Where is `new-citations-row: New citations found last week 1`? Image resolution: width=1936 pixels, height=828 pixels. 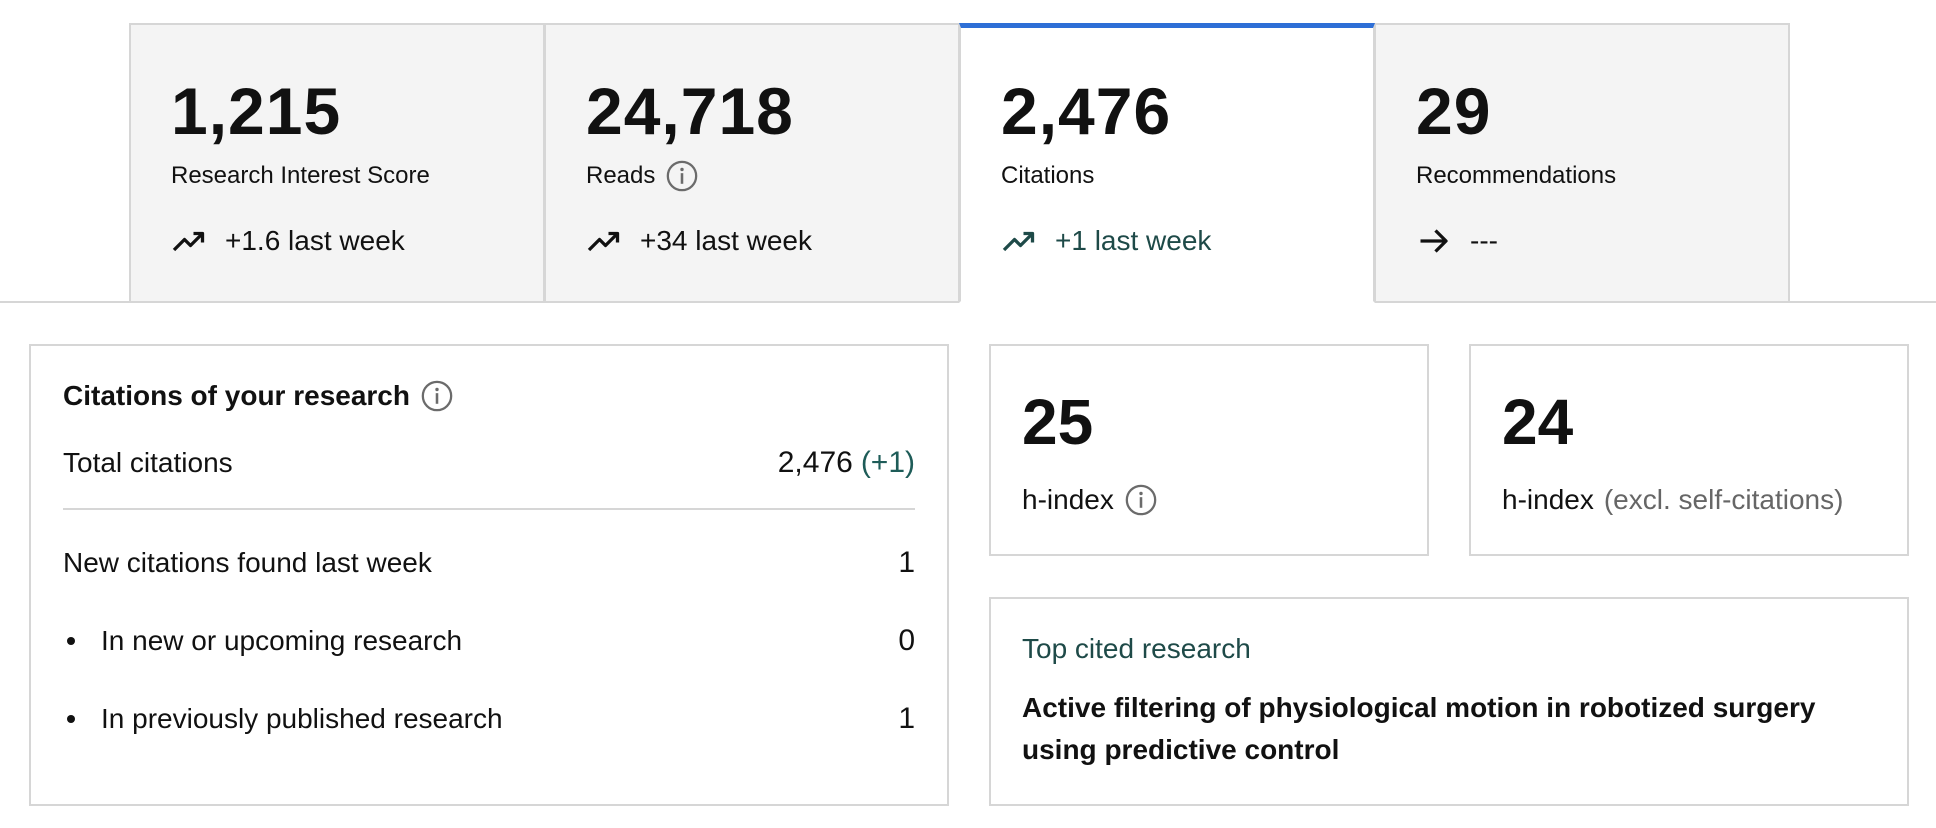
new-citations-row: New citations found last week 1 is located at coordinates (489, 563).